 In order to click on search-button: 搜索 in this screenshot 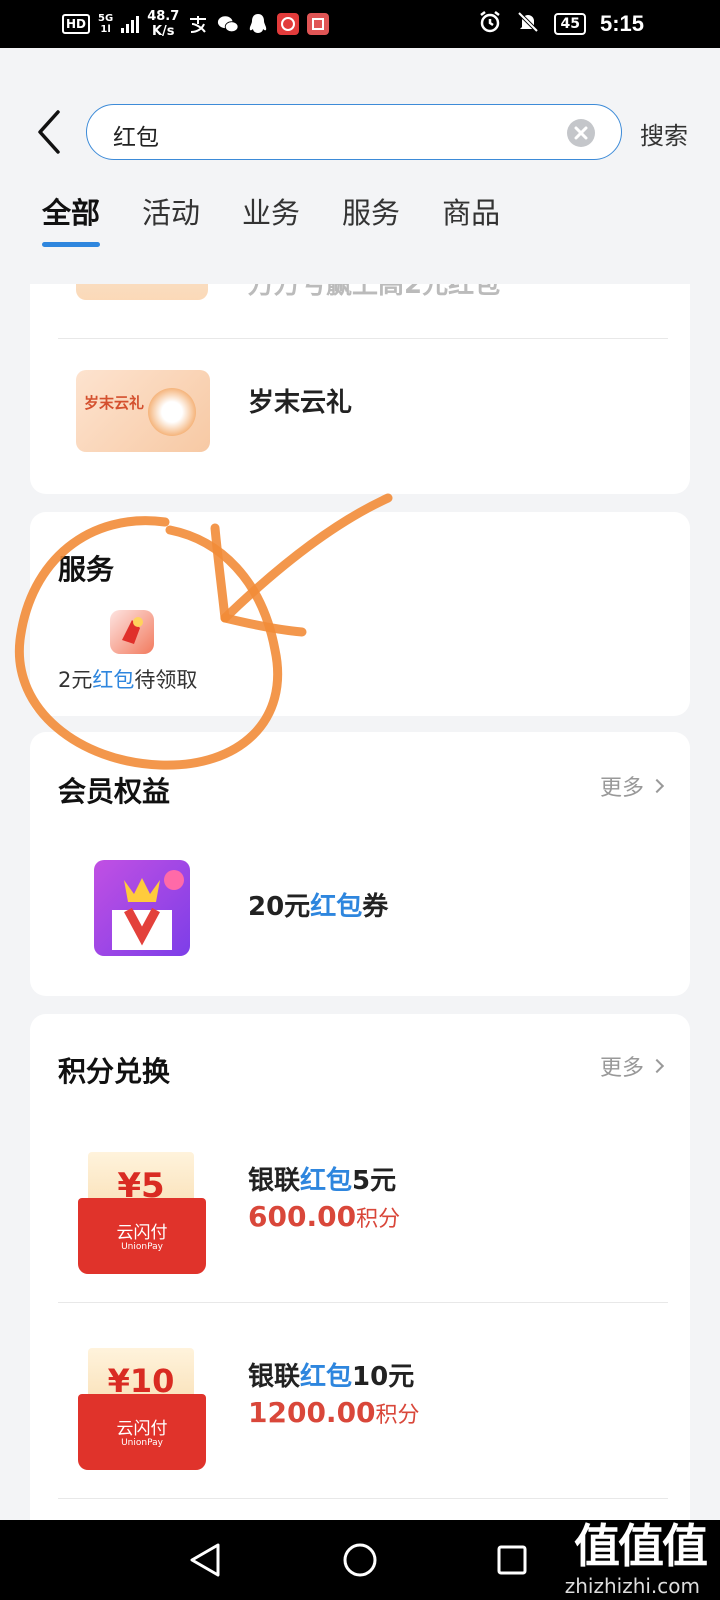, I will do `click(664, 133)`.